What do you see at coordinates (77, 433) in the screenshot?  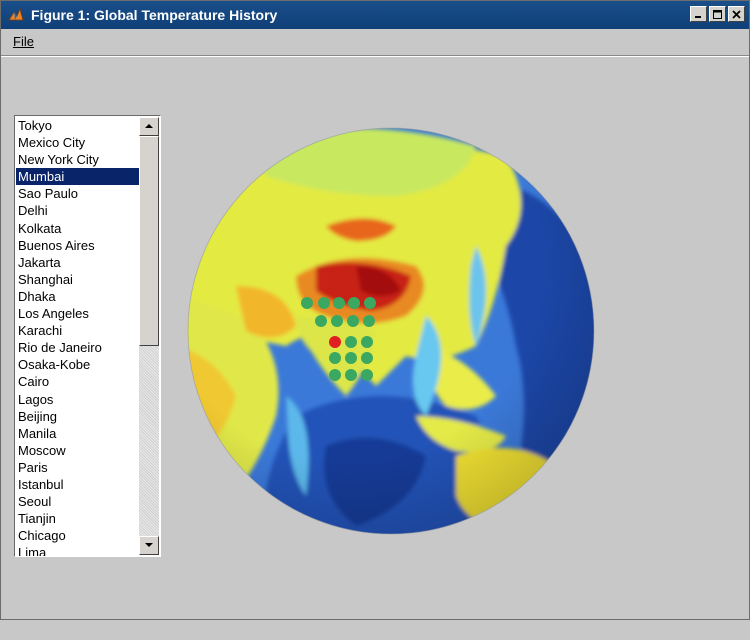 I see `list-item: Manila` at bounding box center [77, 433].